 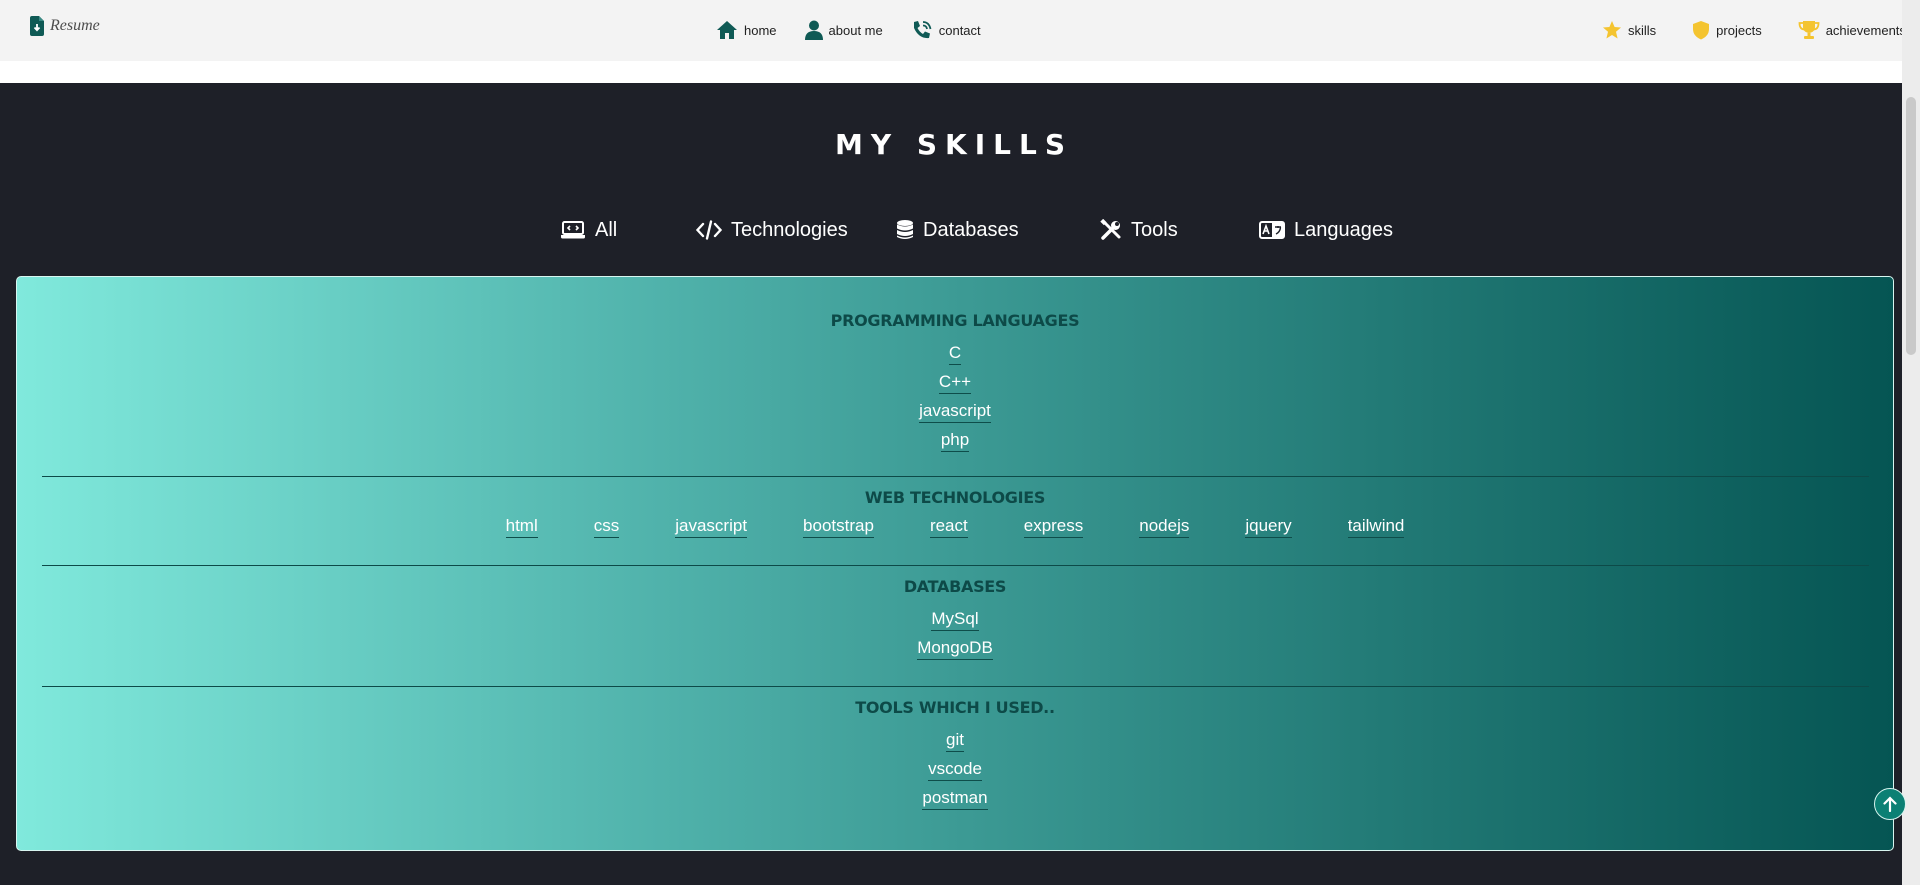 I want to click on star-icon, so click(x=1612, y=30).